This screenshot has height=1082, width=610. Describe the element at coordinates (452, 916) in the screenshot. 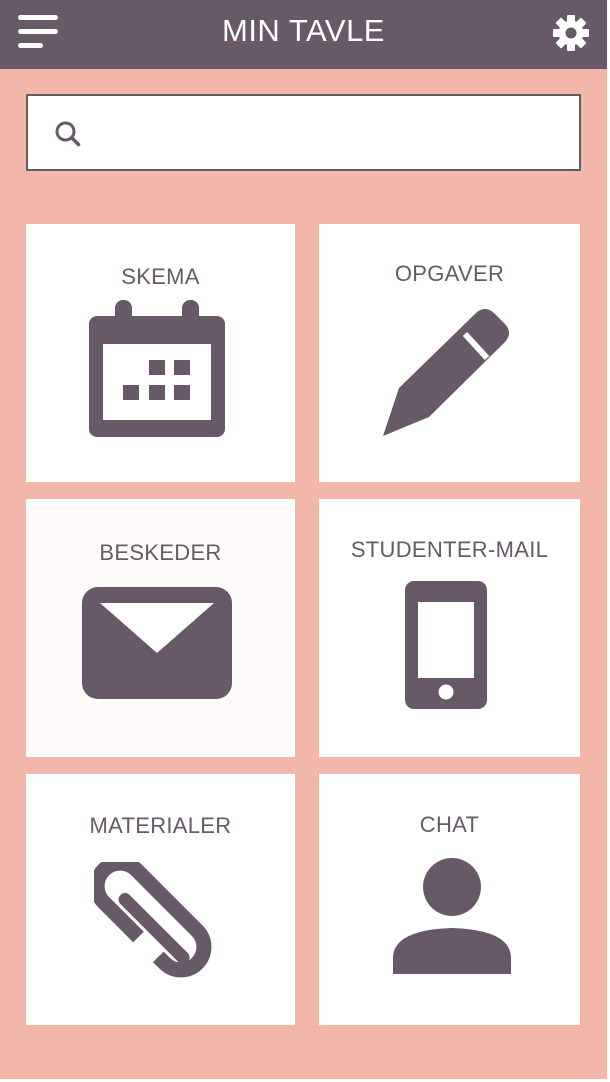

I see `person-icon` at that location.